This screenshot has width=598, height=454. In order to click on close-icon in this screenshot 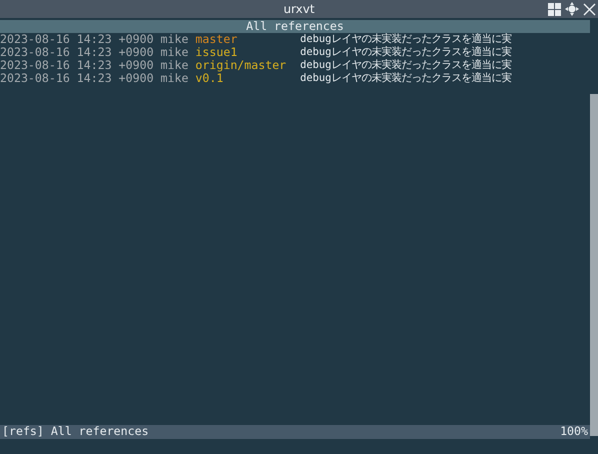, I will do `click(589, 9)`.